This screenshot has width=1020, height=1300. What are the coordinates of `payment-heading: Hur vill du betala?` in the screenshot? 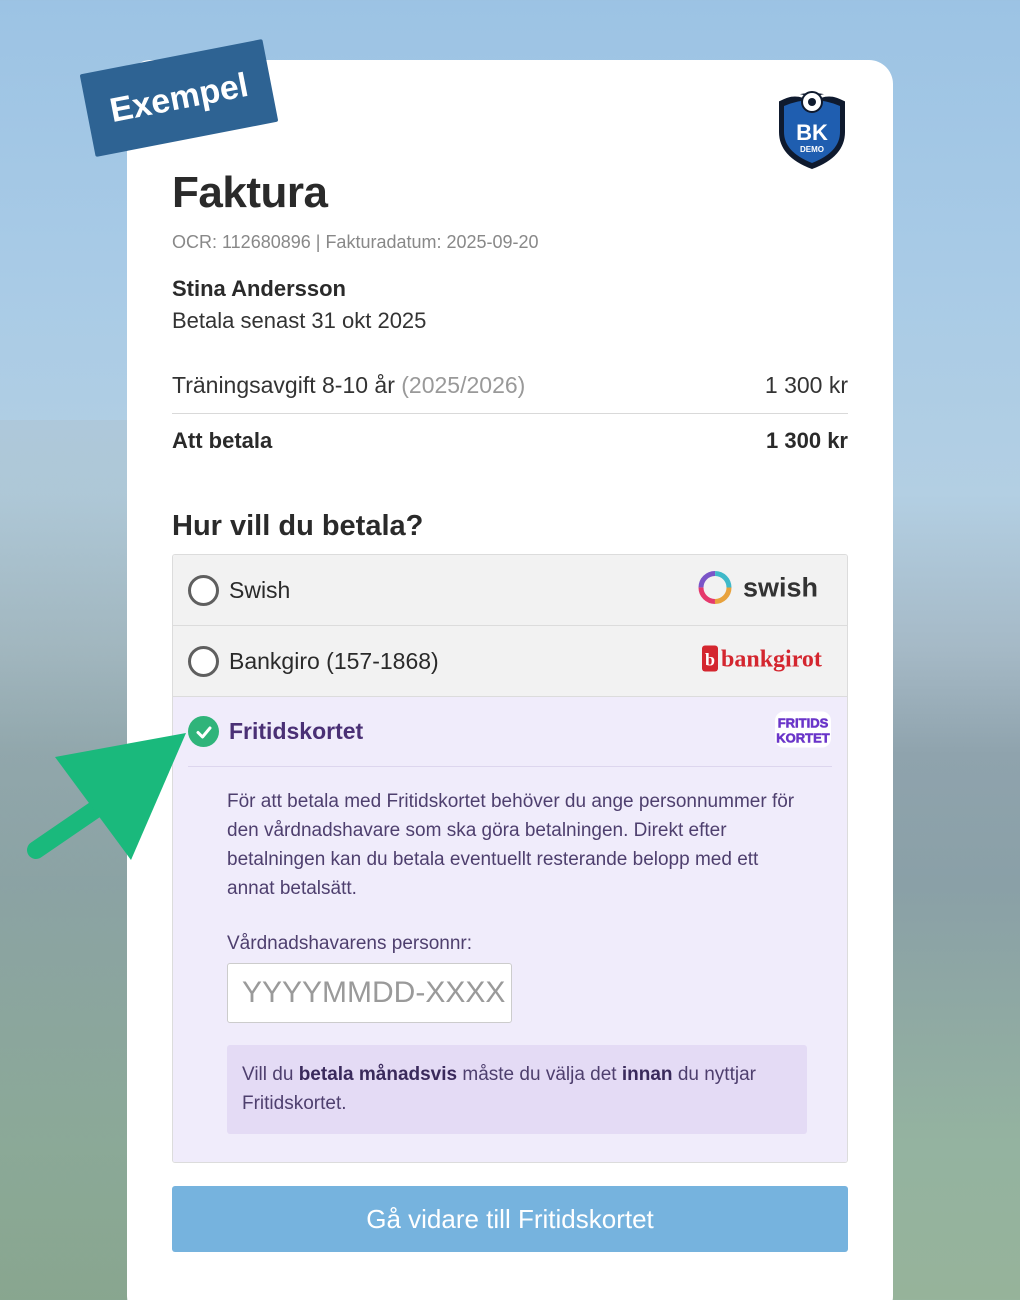 It's located at (298, 526).